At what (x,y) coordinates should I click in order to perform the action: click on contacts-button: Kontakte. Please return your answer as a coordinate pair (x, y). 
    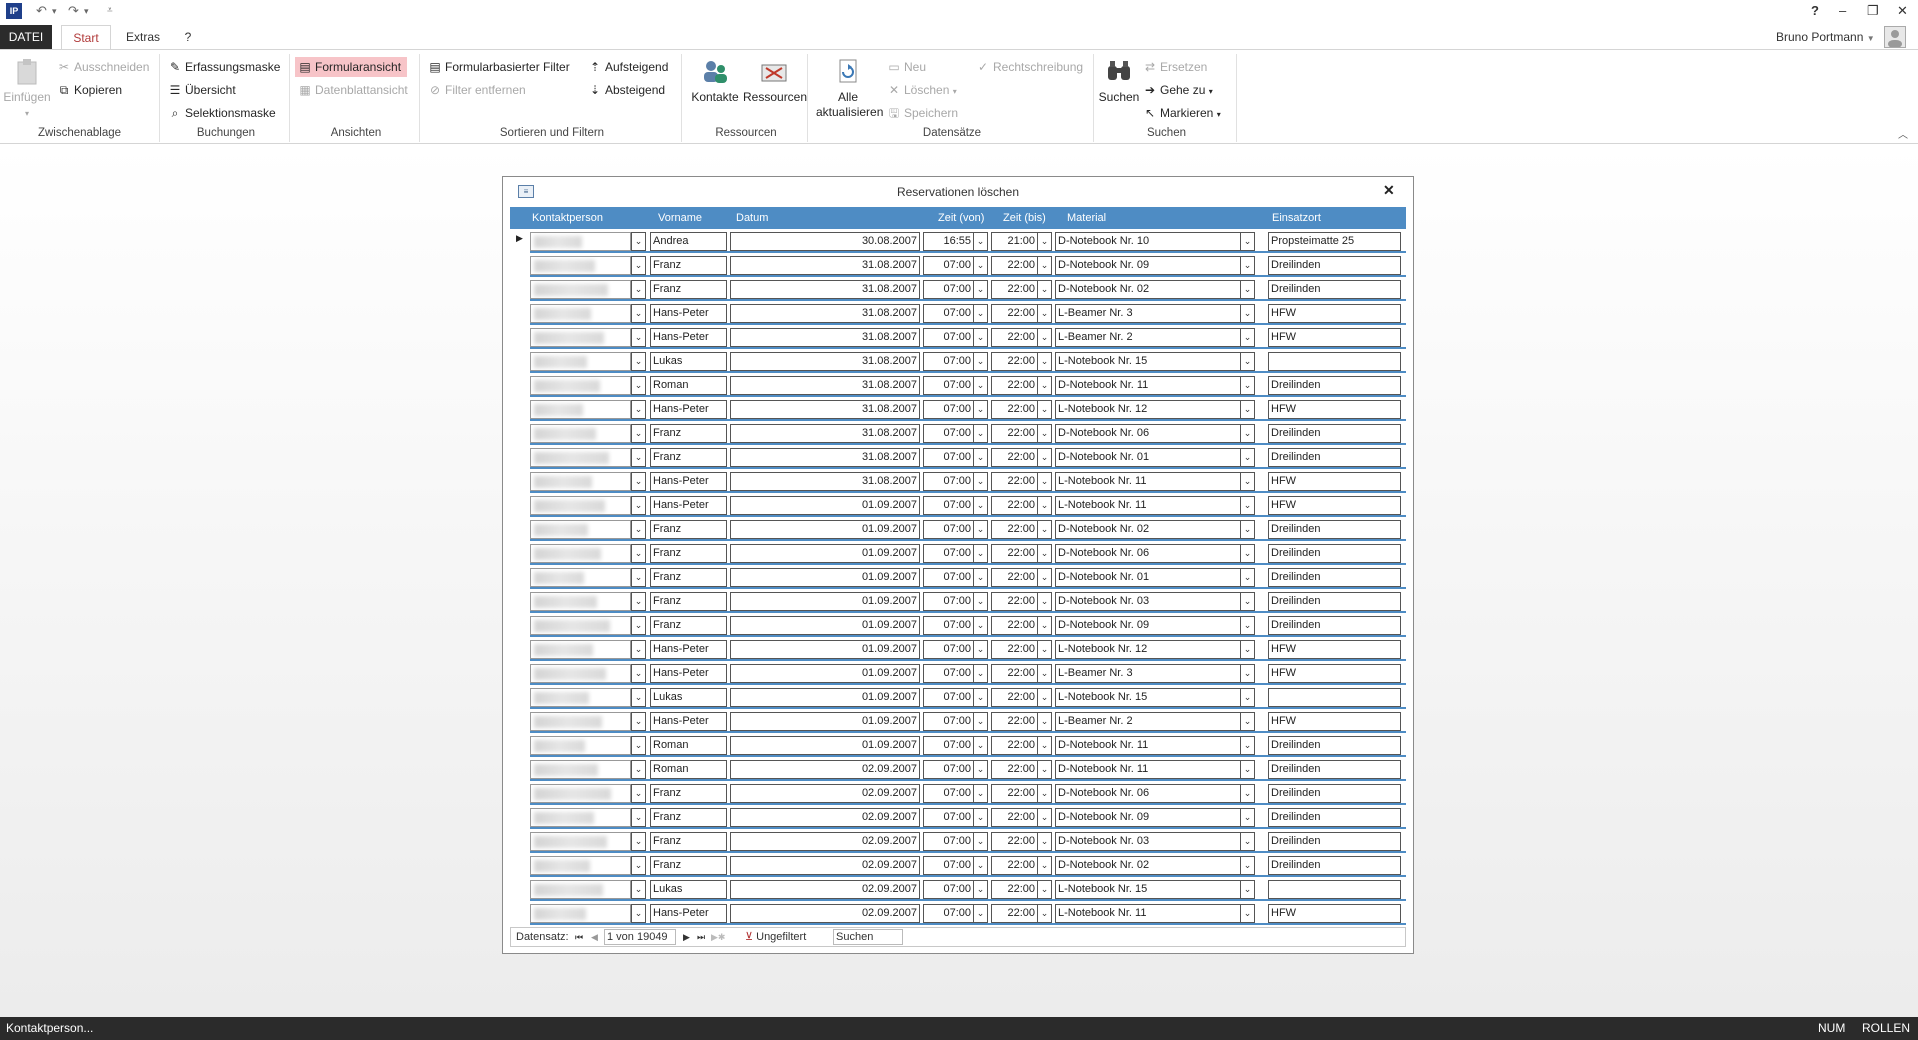
    Looking at the image, I should click on (715, 80).